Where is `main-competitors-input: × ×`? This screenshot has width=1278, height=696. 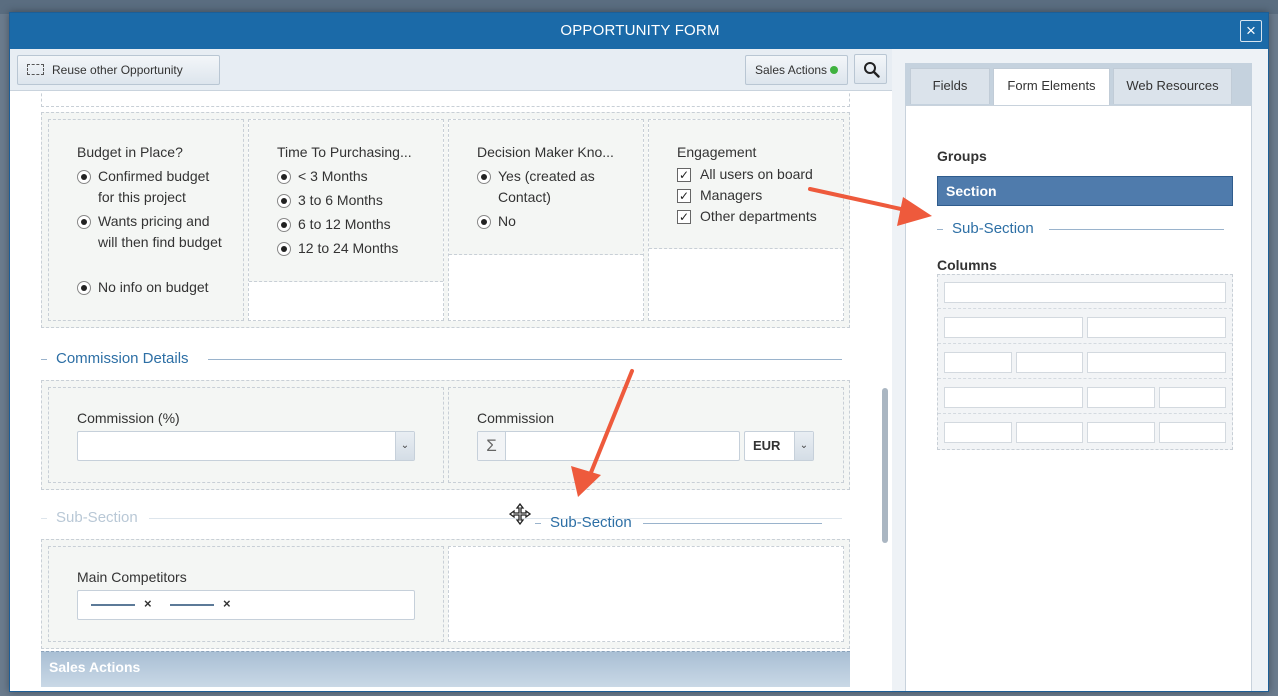 main-competitors-input: × × is located at coordinates (246, 605).